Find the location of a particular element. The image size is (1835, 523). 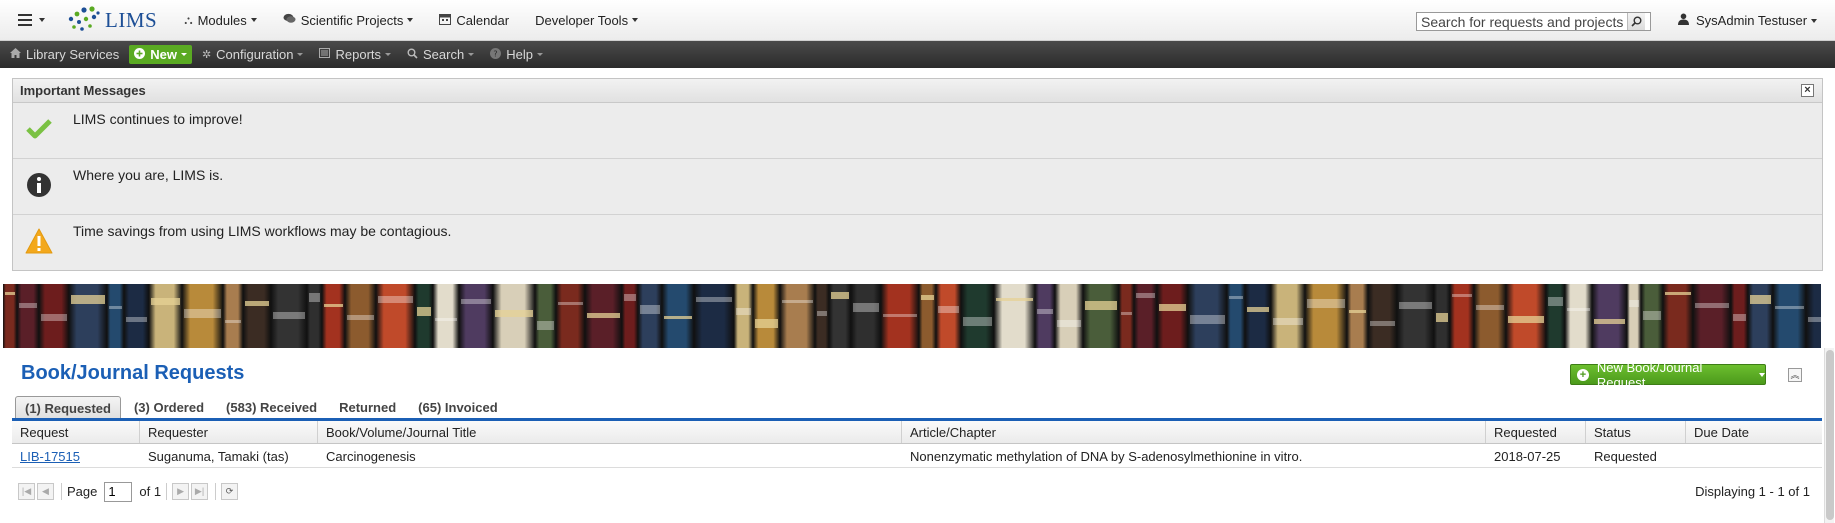

column-header-requester: Requester is located at coordinates (229, 432).